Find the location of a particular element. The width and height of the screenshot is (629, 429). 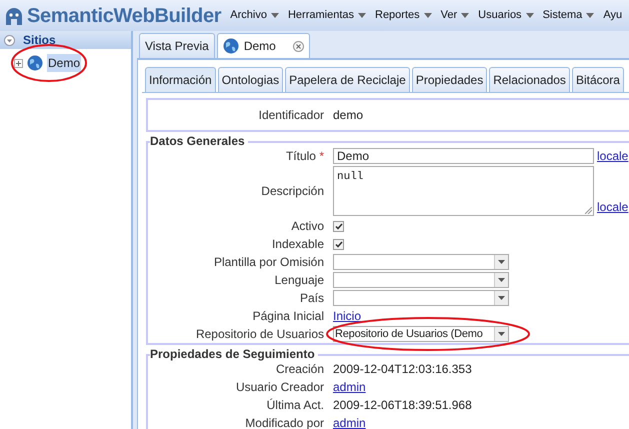

field-label: Identificador is located at coordinates (291, 115).